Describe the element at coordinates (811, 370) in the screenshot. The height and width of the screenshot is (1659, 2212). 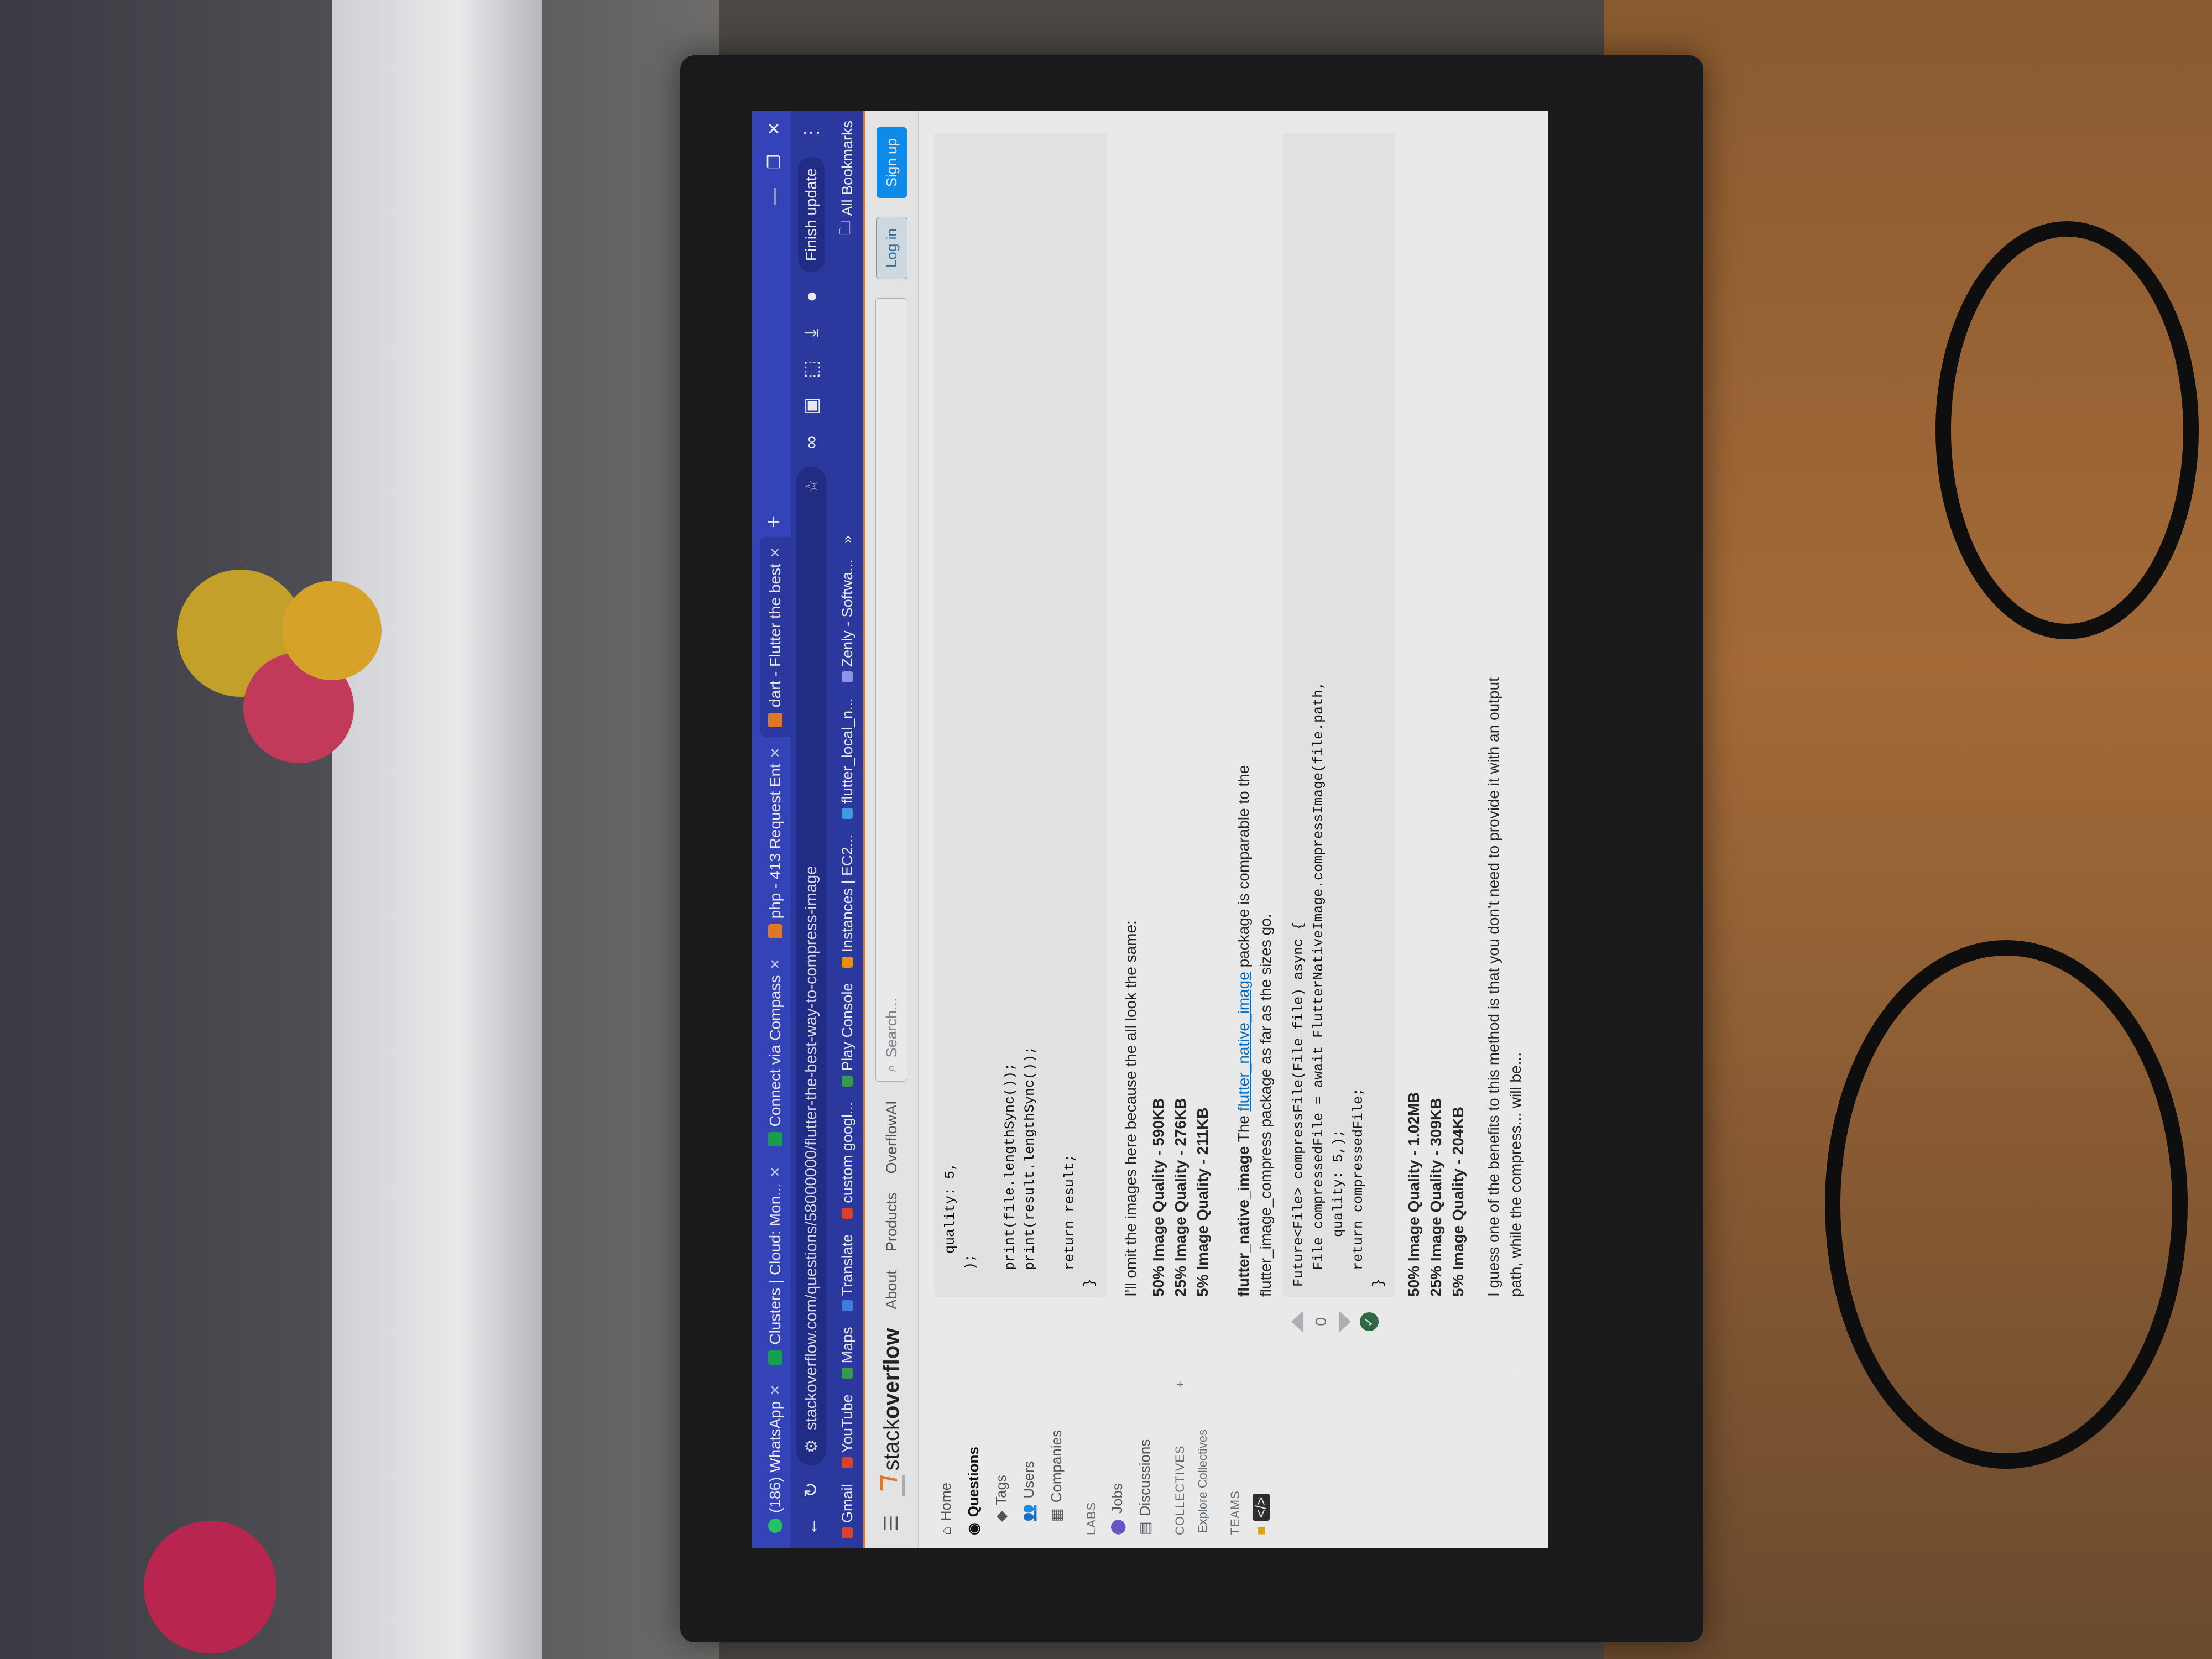
I see `puzzle-icon: ⬚` at that location.